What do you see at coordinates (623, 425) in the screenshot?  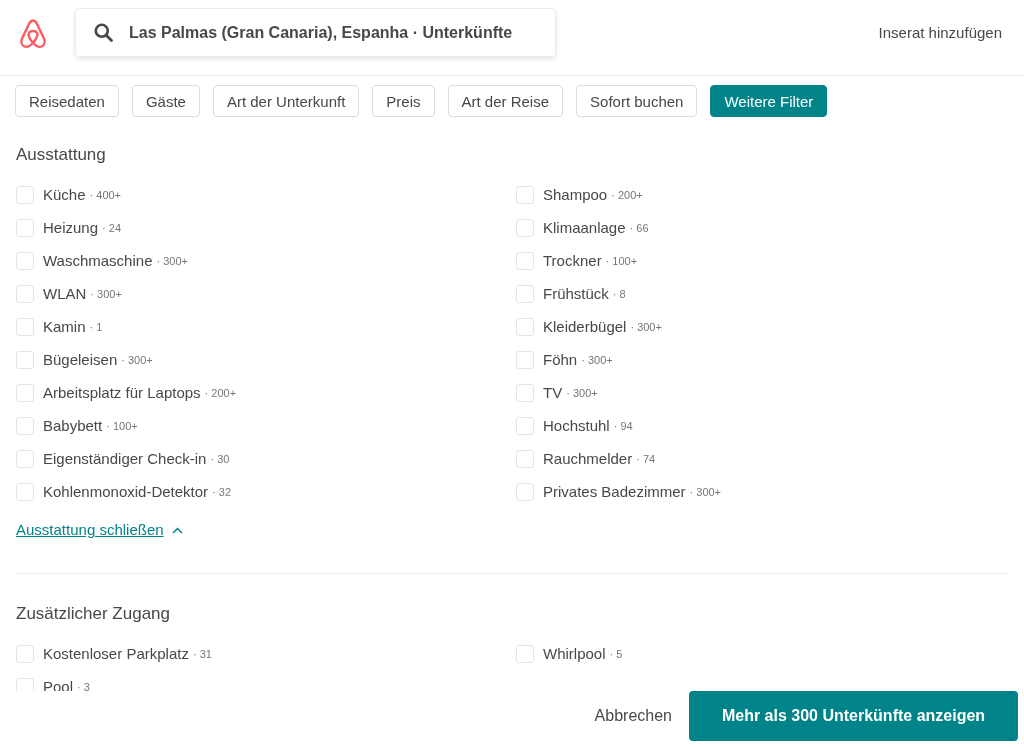 I see `amenity-count: · 94` at bounding box center [623, 425].